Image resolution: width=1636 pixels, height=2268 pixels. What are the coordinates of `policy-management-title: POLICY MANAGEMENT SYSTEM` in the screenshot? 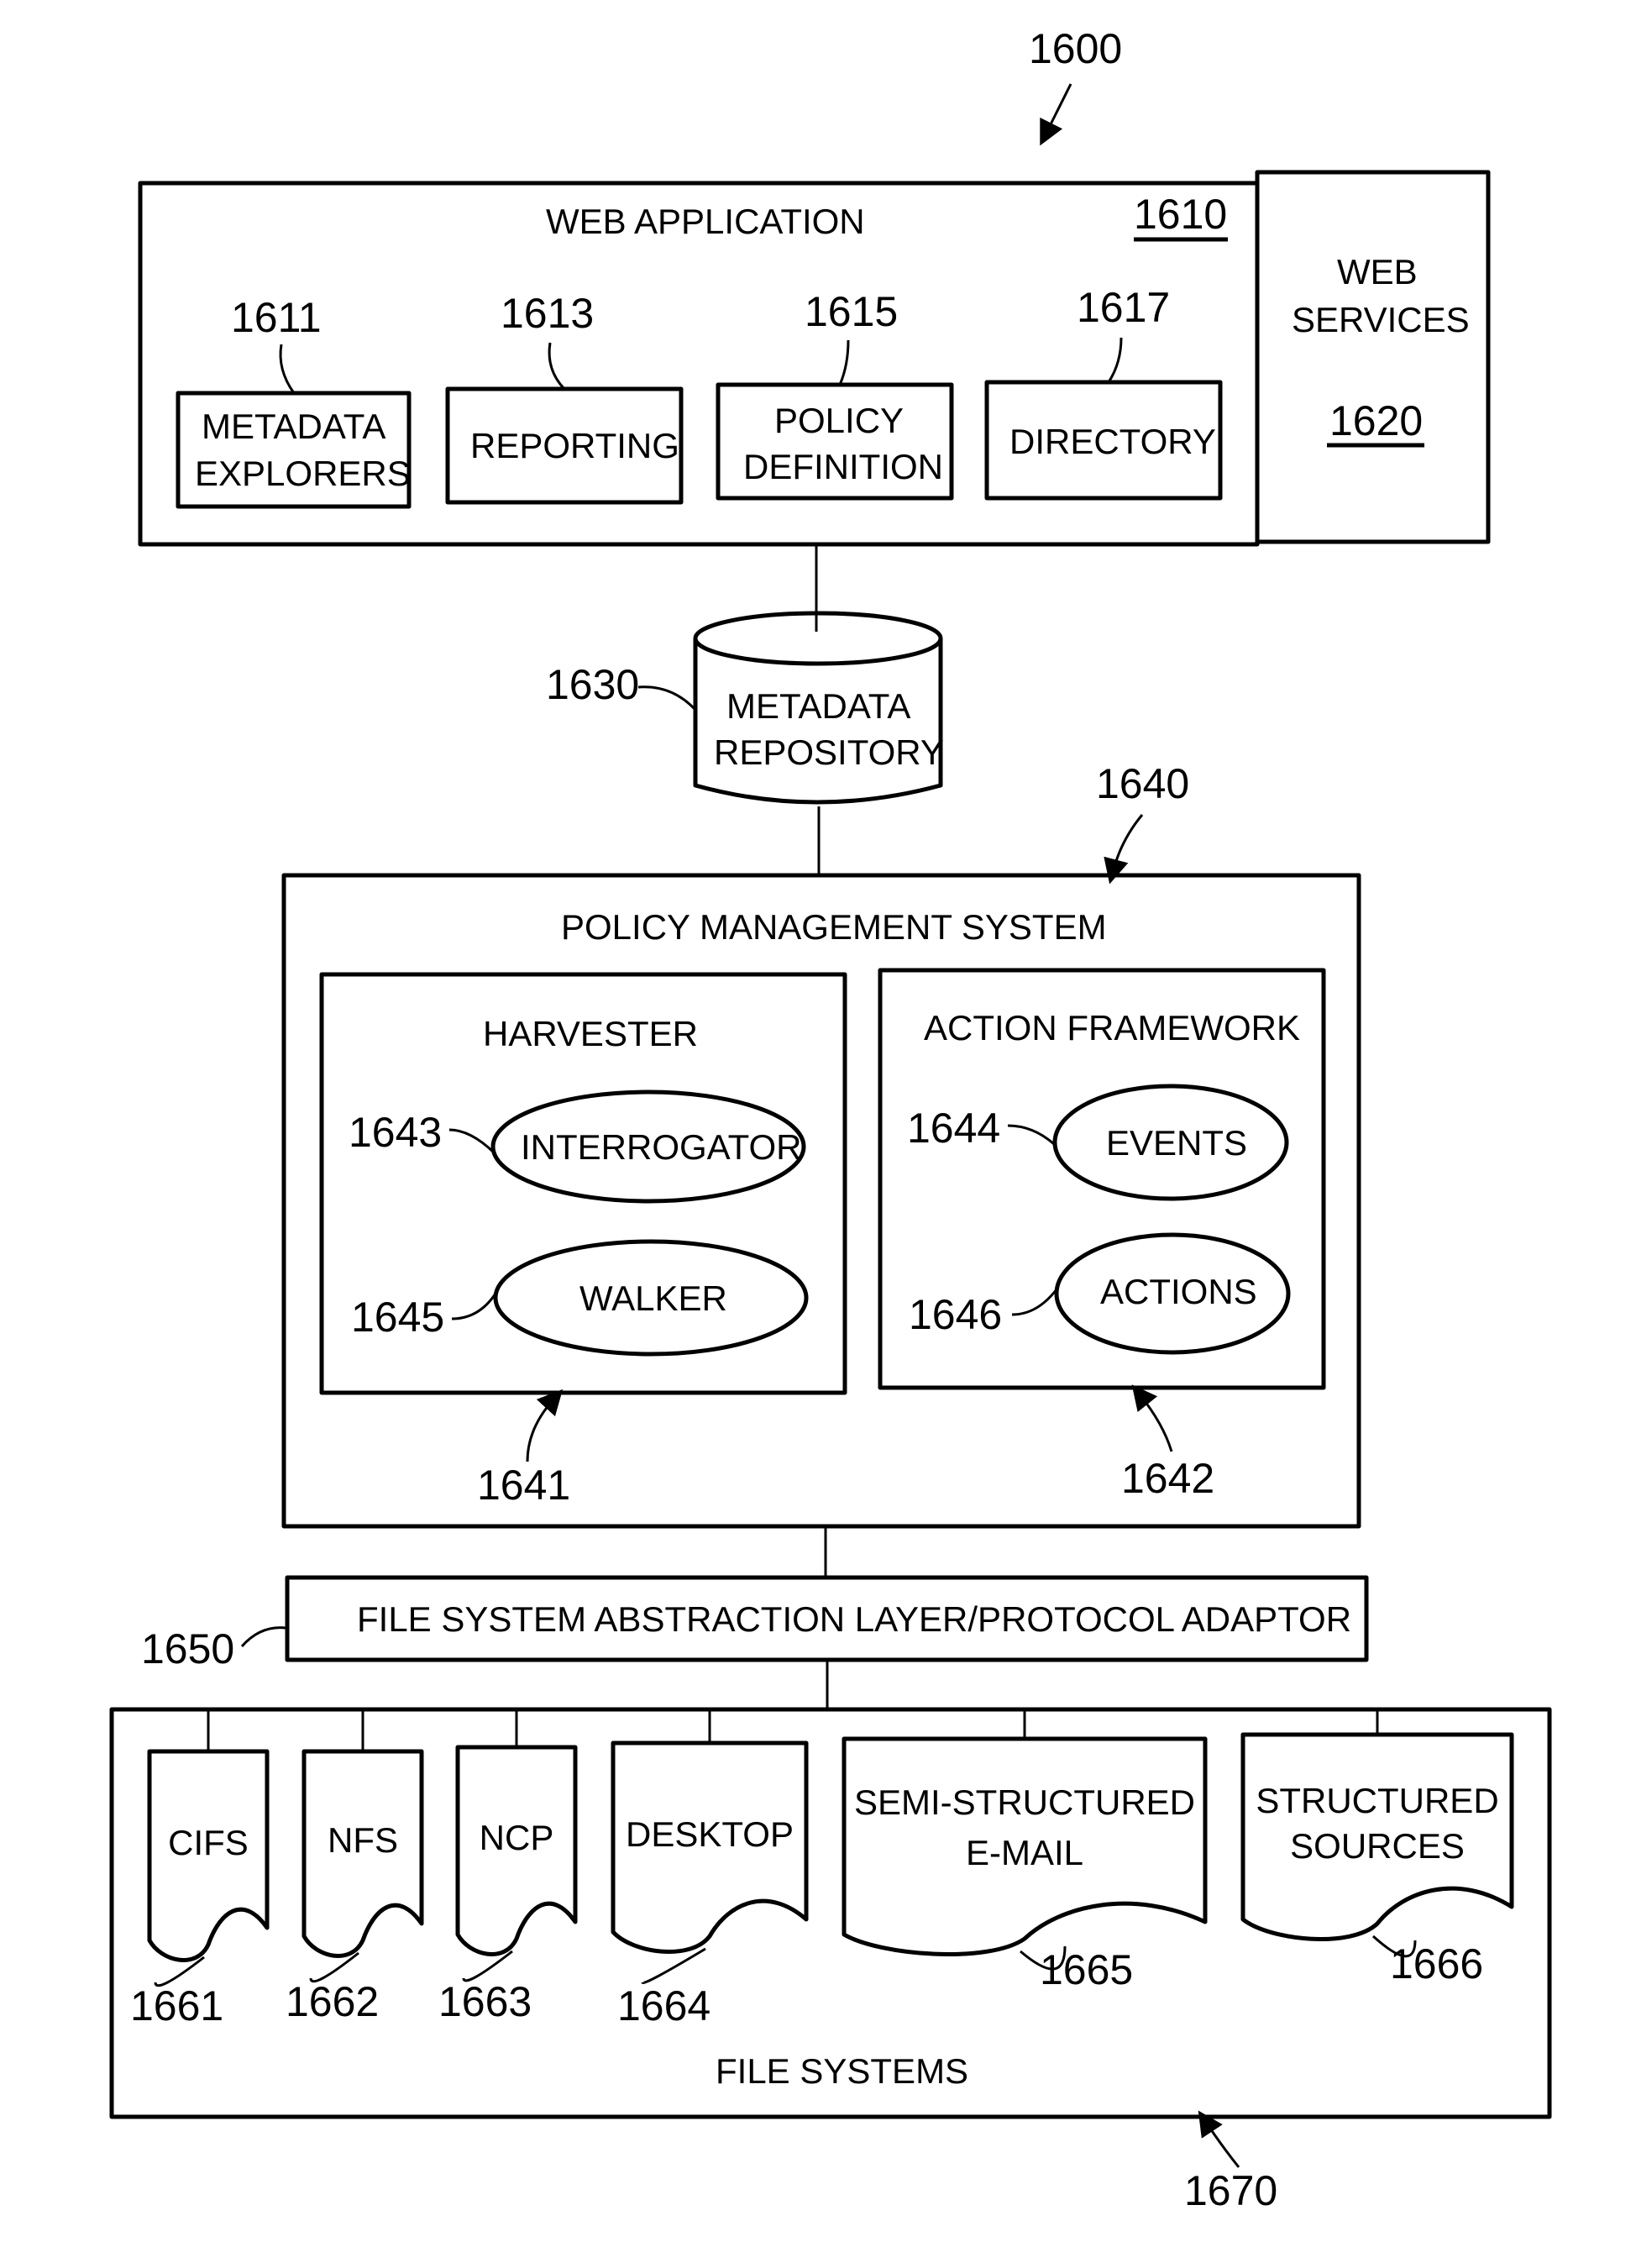 It's located at (834, 927).